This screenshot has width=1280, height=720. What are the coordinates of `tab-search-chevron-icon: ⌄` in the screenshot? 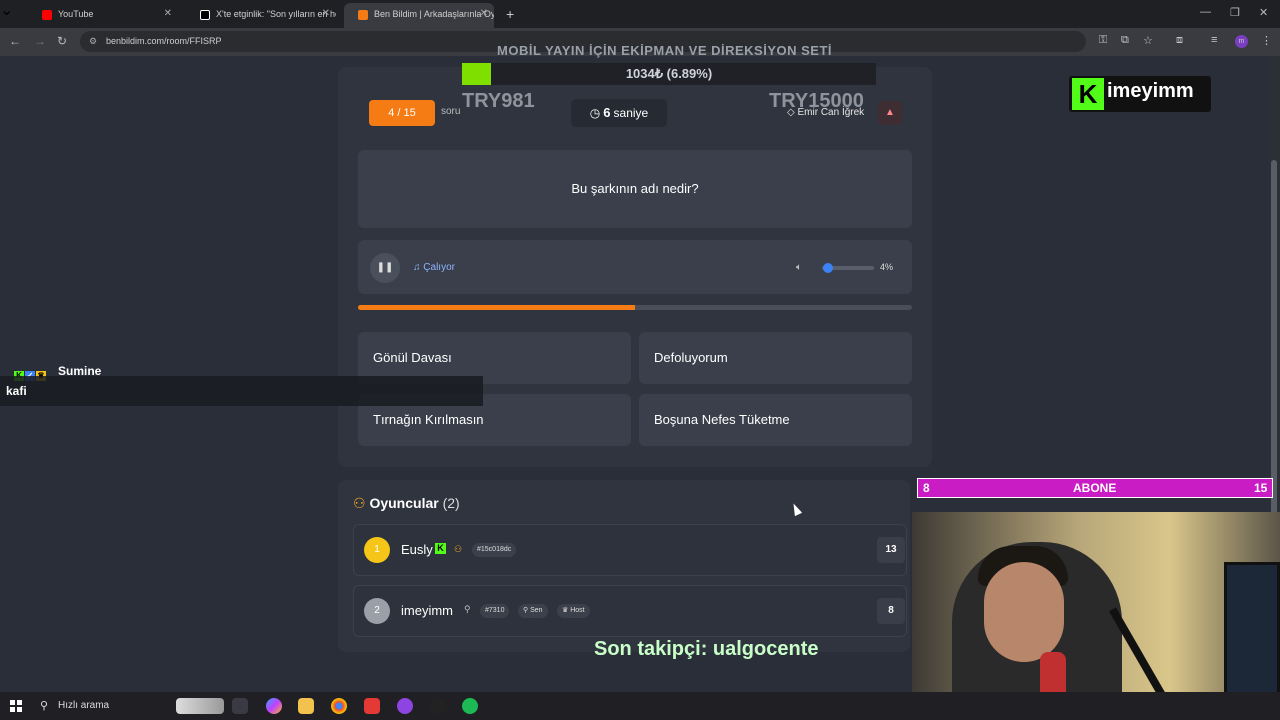 It's located at (6, 10).